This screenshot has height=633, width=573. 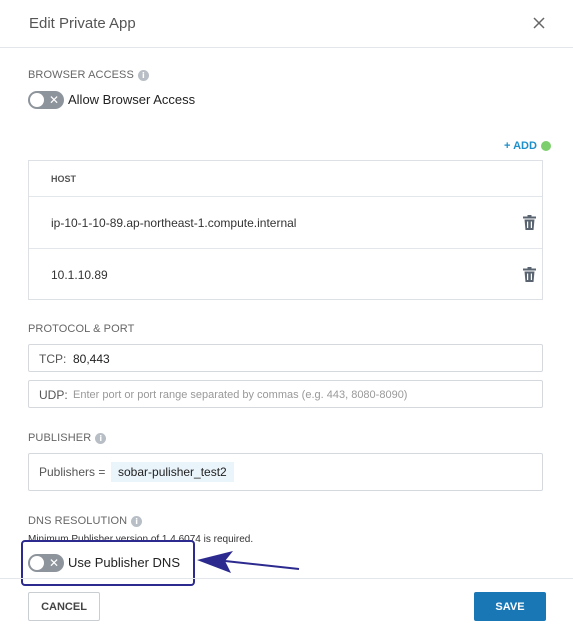 I want to click on save-button: SAVE, so click(x=510, y=606).